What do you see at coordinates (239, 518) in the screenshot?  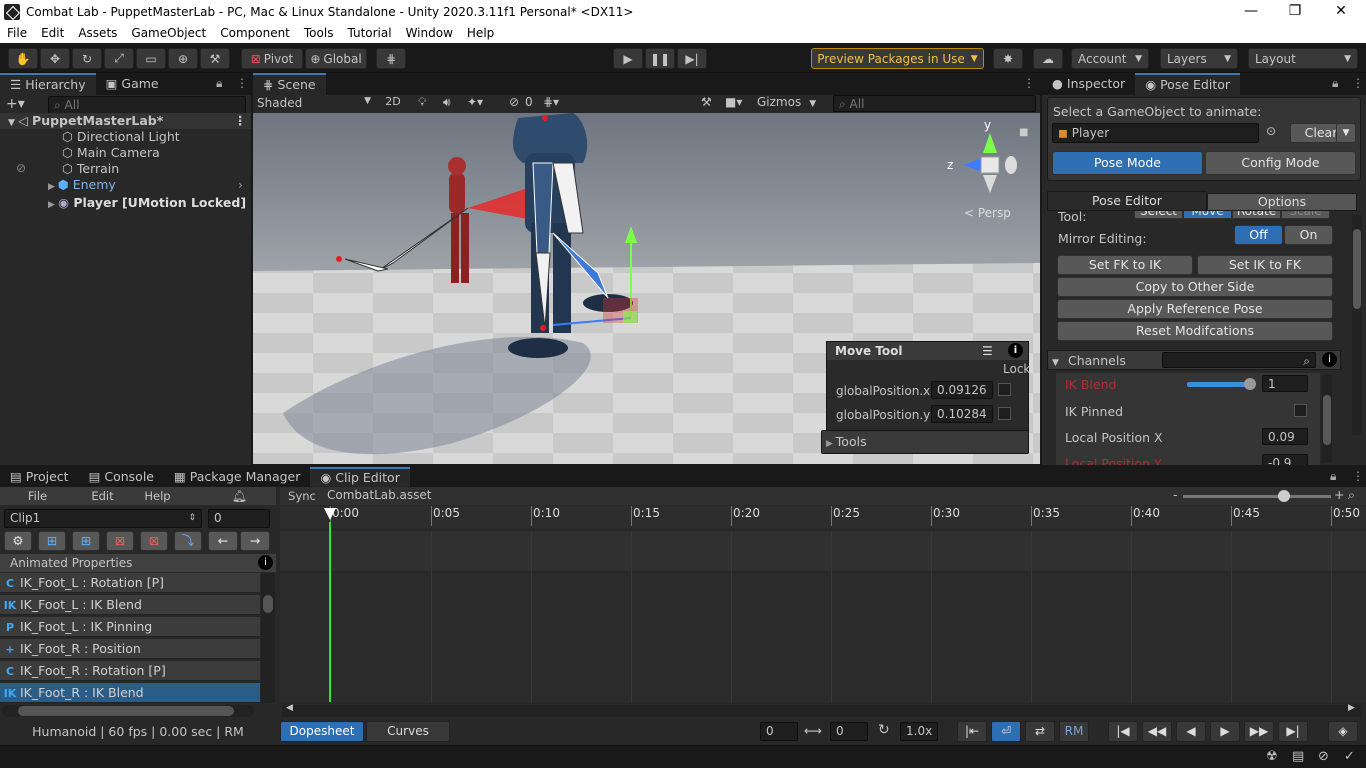 I see `frame-input: 0` at bounding box center [239, 518].